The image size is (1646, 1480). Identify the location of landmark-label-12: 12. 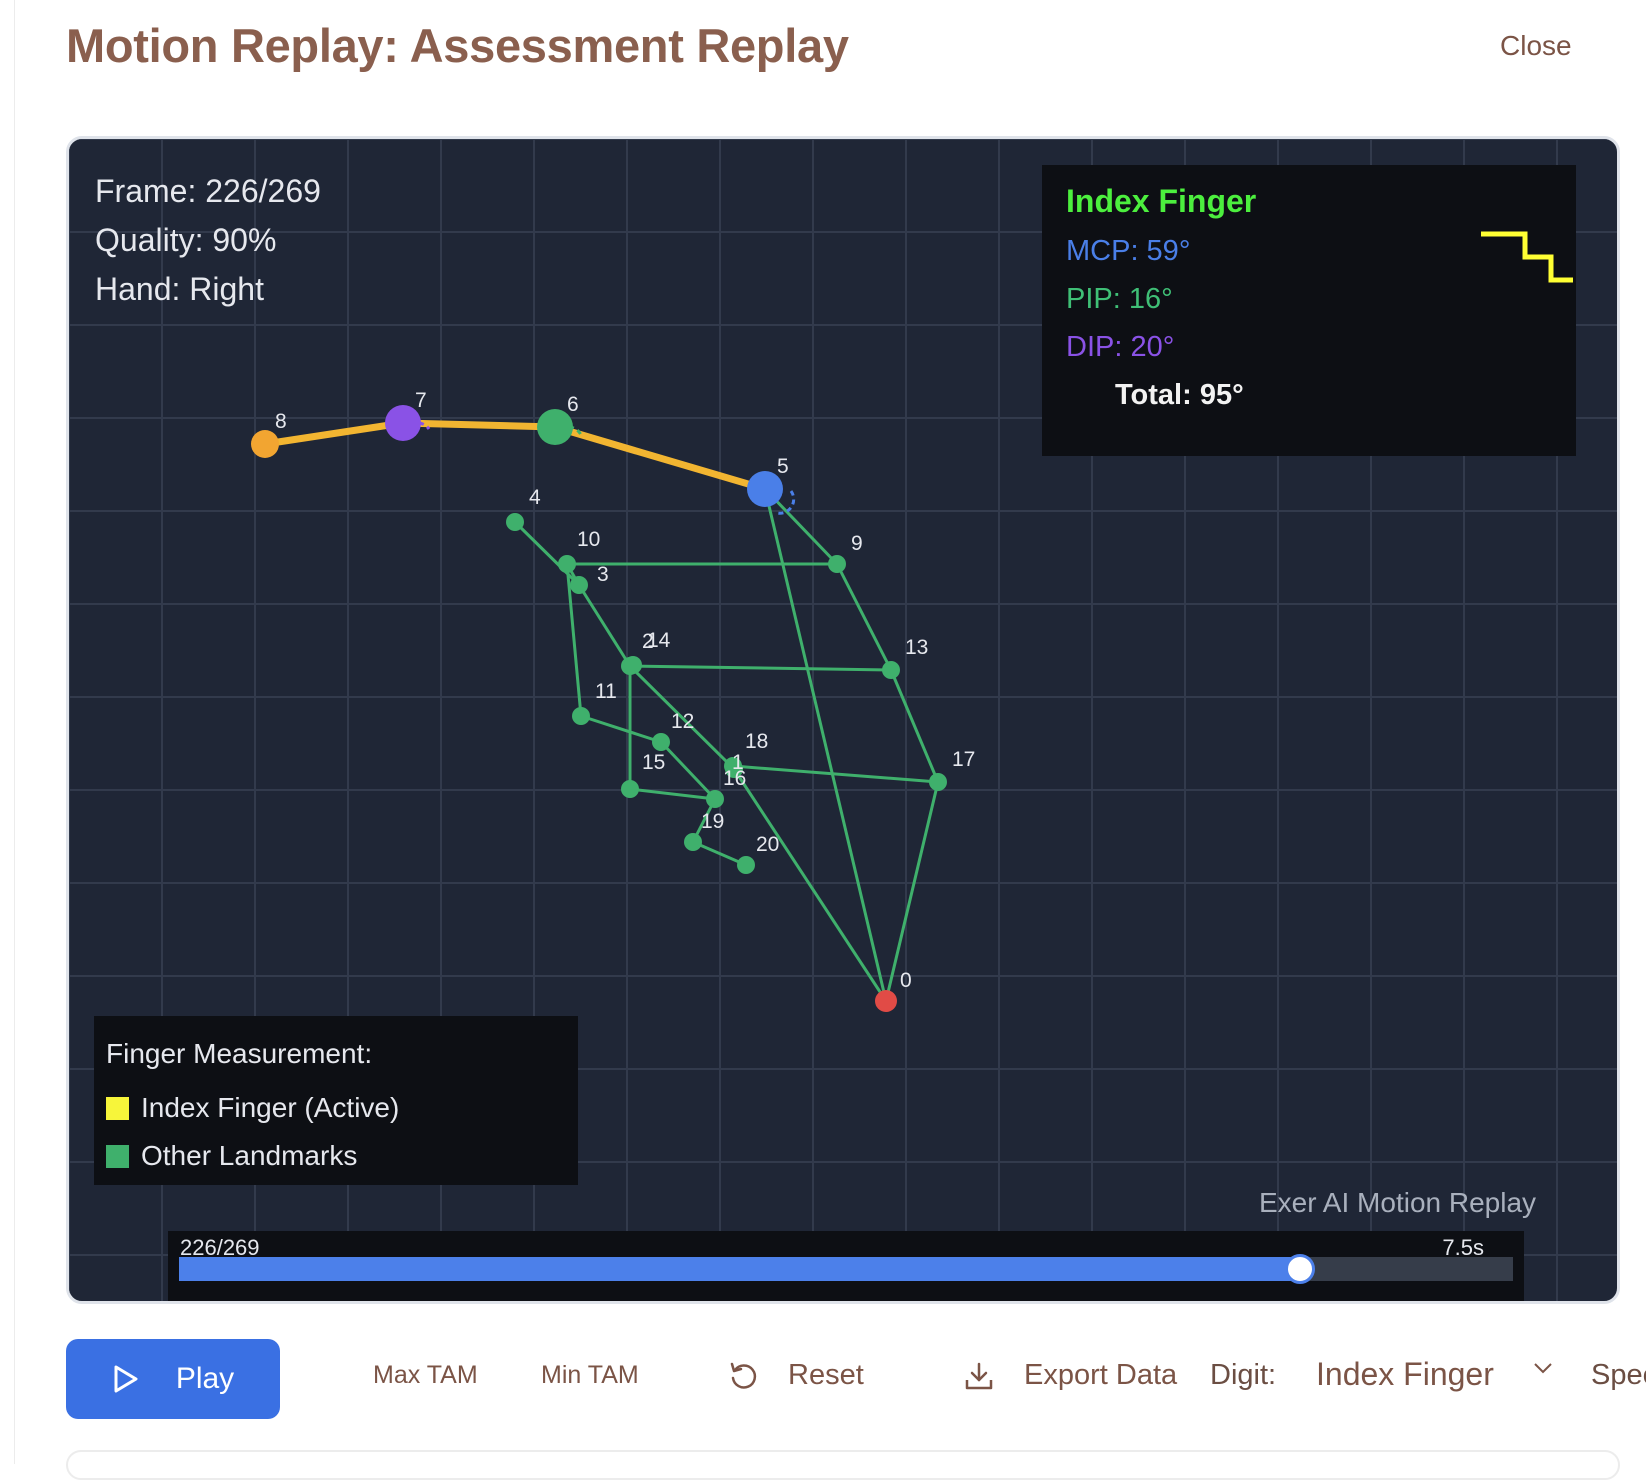
(682, 721).